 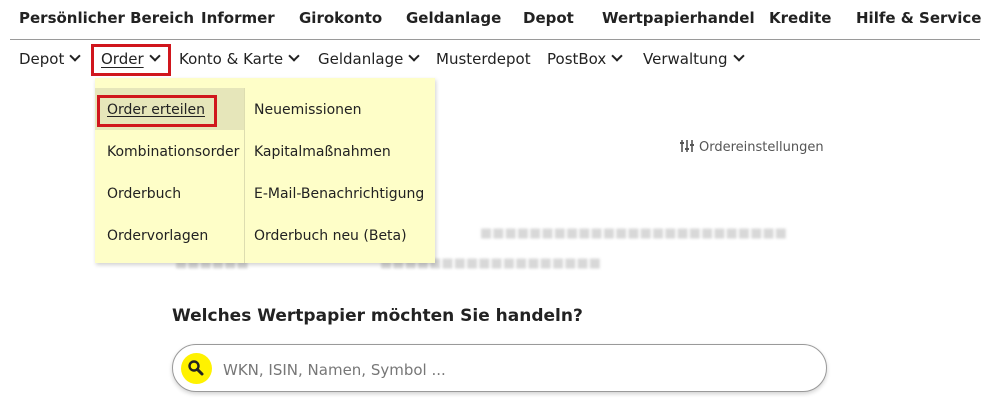 What do you see at coordinates (361, 59) in the screenshot?
I see `subnav-geldanlage-label: Geldanlage` at bounding box center [361, 59].